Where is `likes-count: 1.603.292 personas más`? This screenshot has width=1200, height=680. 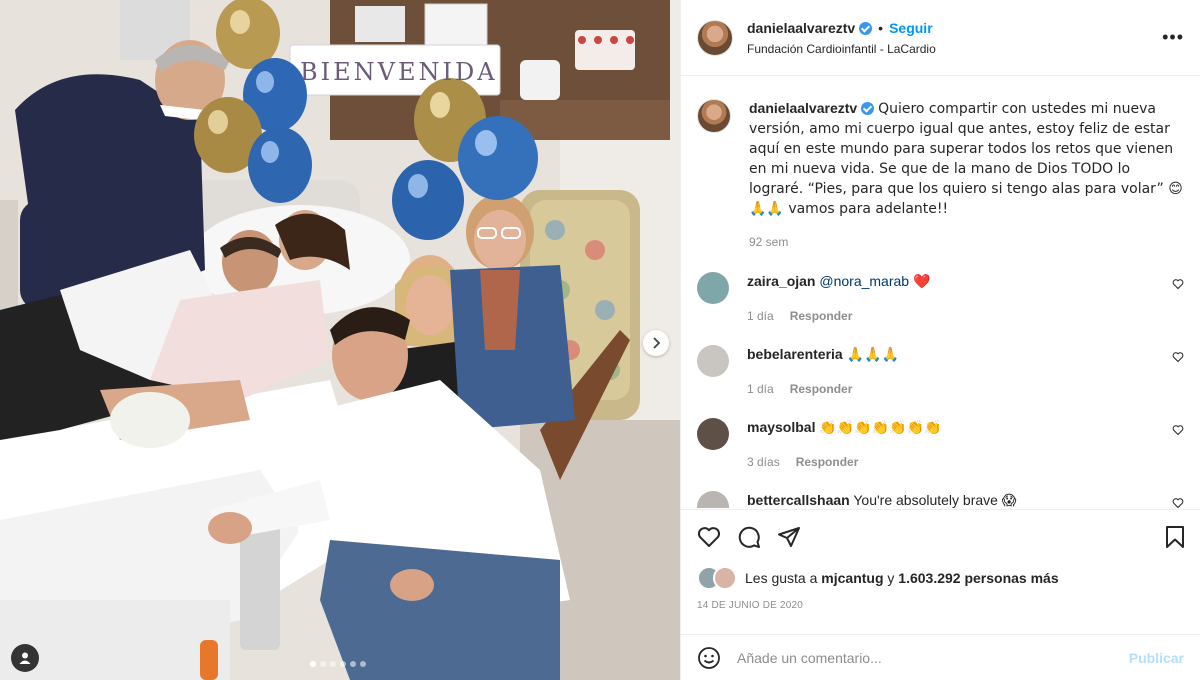
likes-count: 1.603.292 personas más is located at coordinates (978, 578).